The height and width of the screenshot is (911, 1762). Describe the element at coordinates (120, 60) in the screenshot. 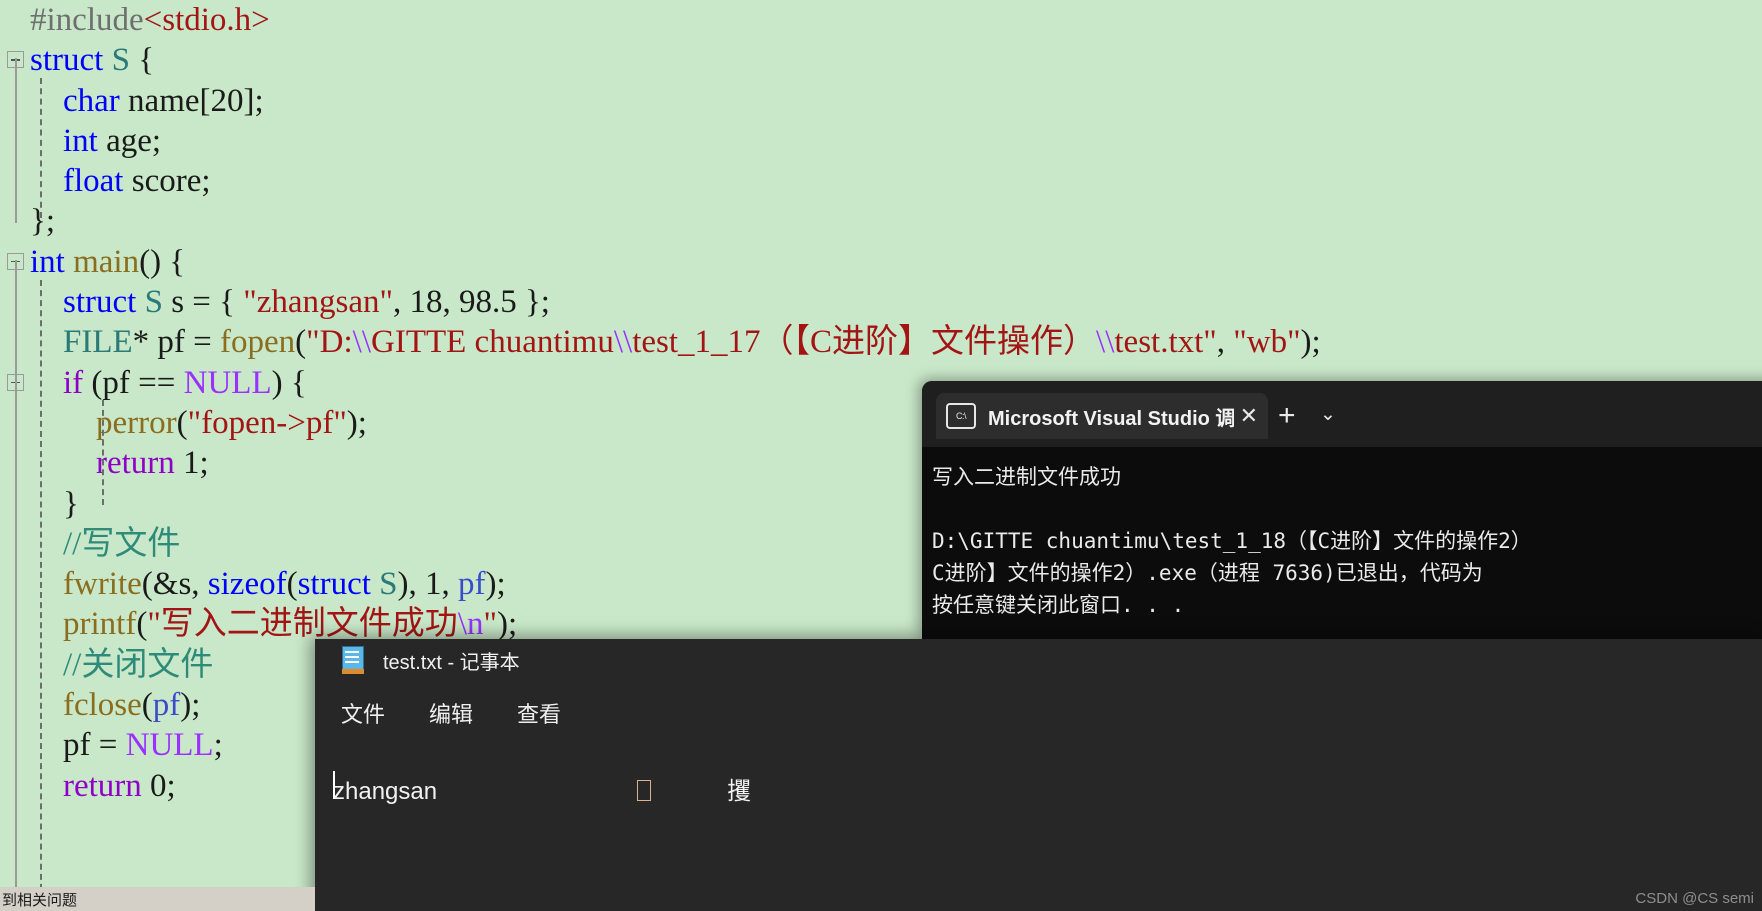

I see `code-token: S` at that location.